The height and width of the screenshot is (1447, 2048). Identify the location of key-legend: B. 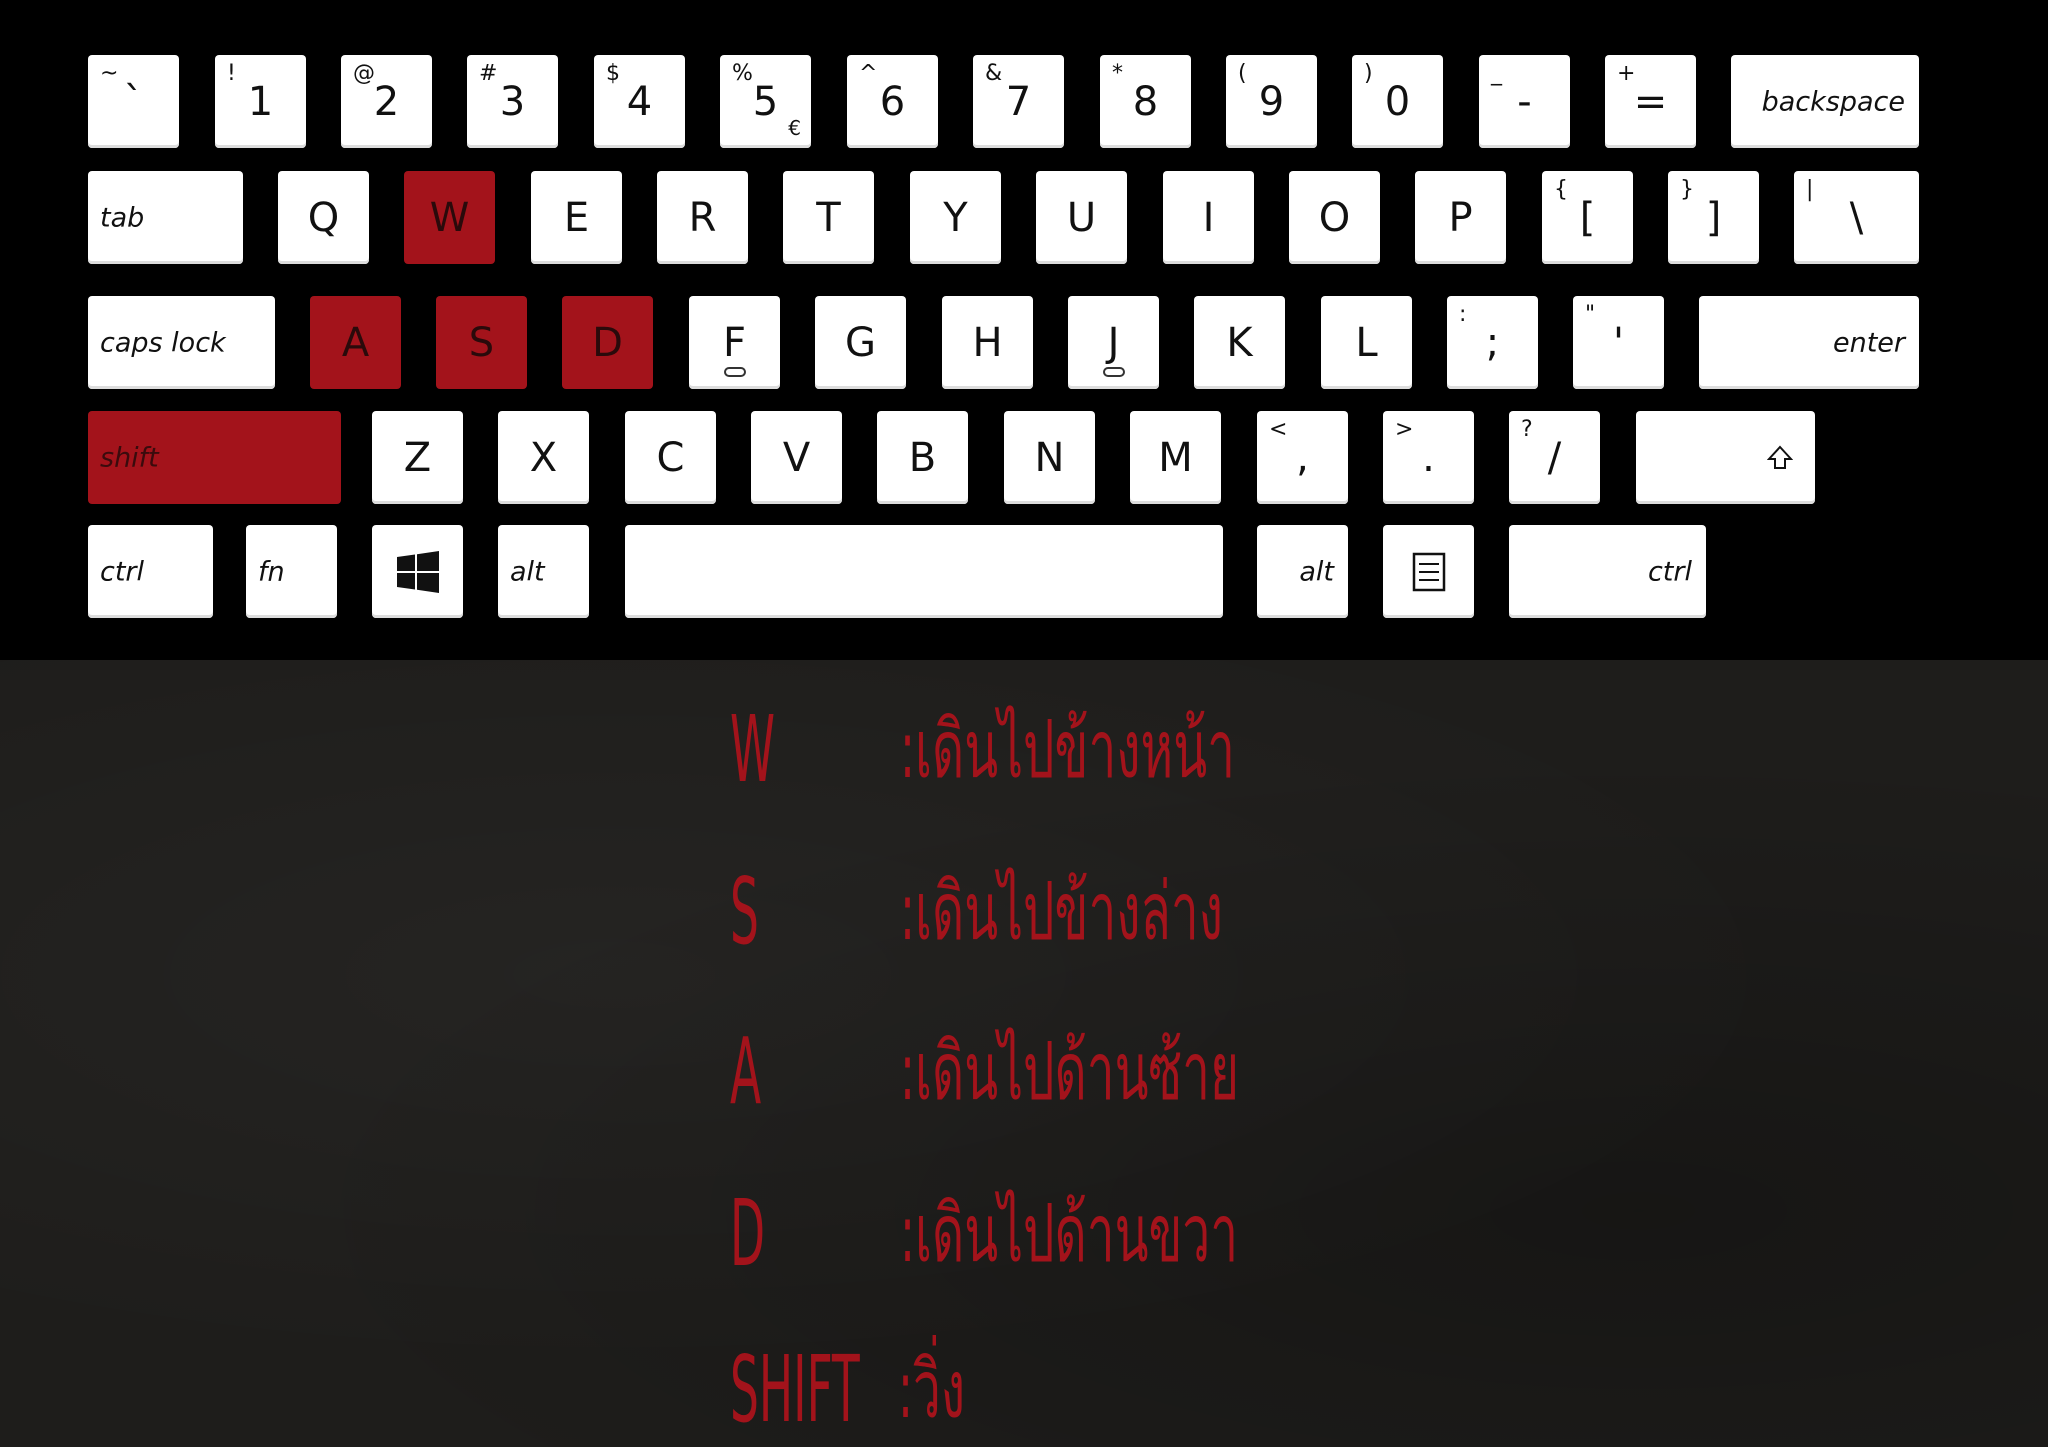
(922, 457).